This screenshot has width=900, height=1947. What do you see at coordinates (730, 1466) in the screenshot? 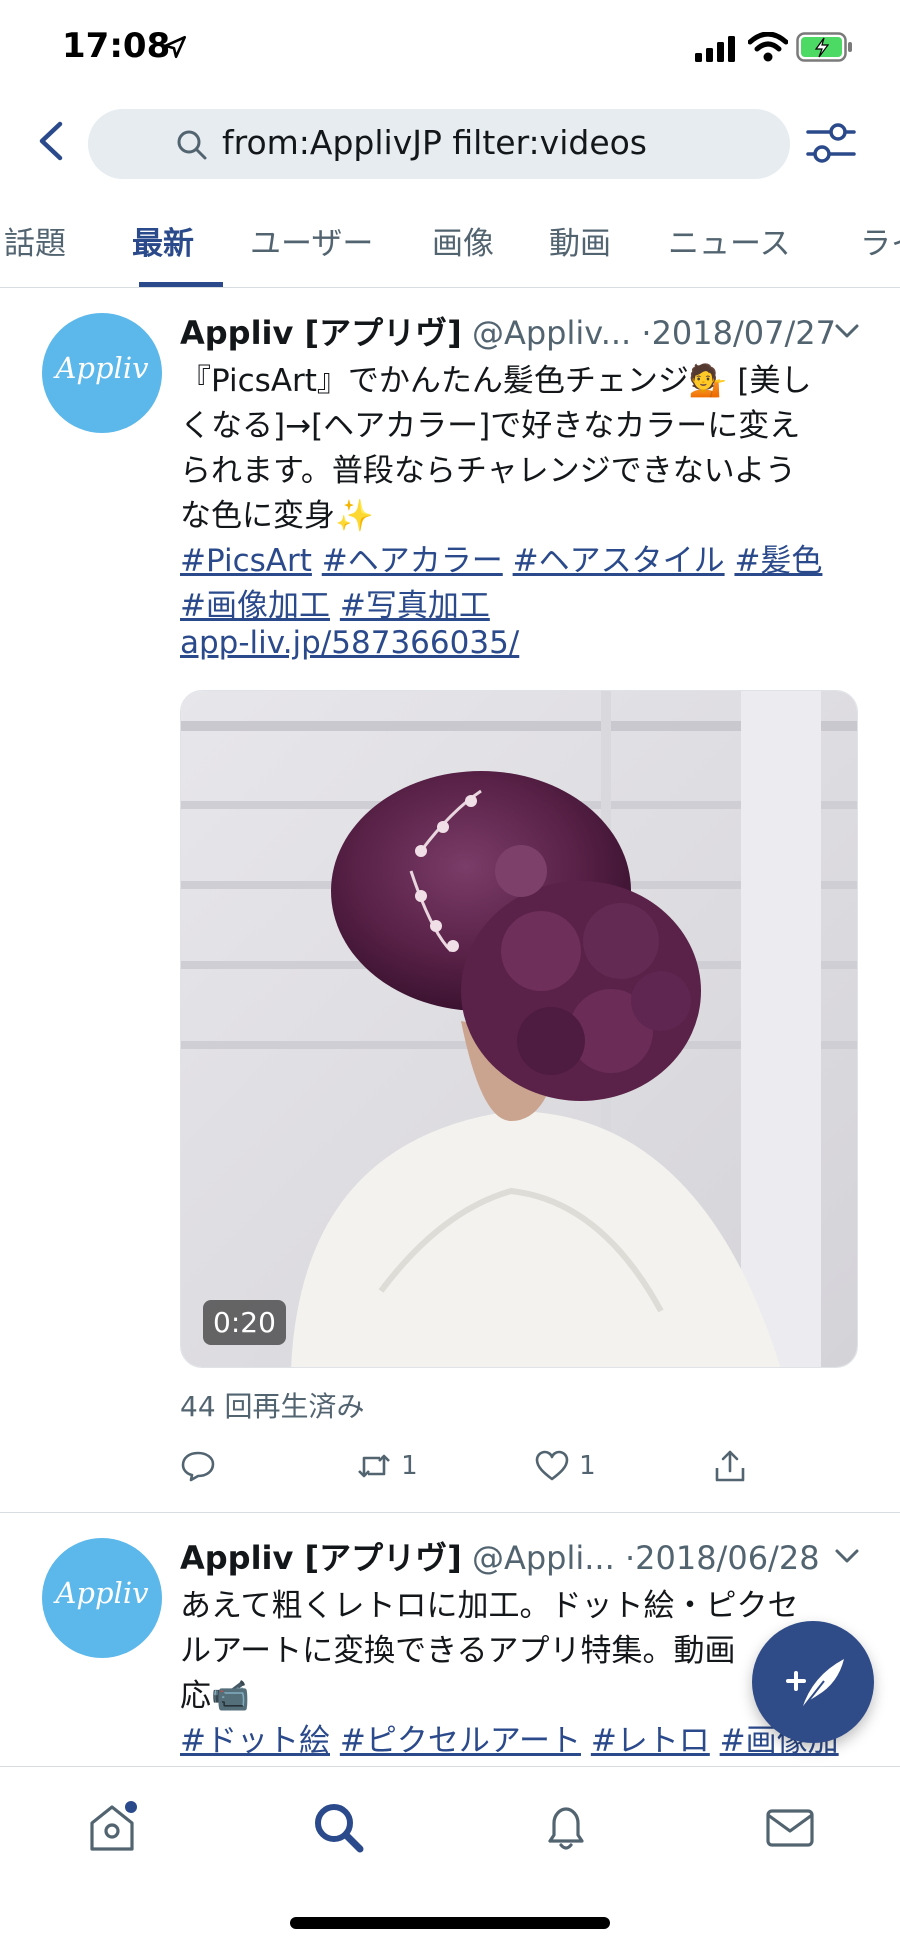
I see `share-icon` at bounding box center [730, 1466].